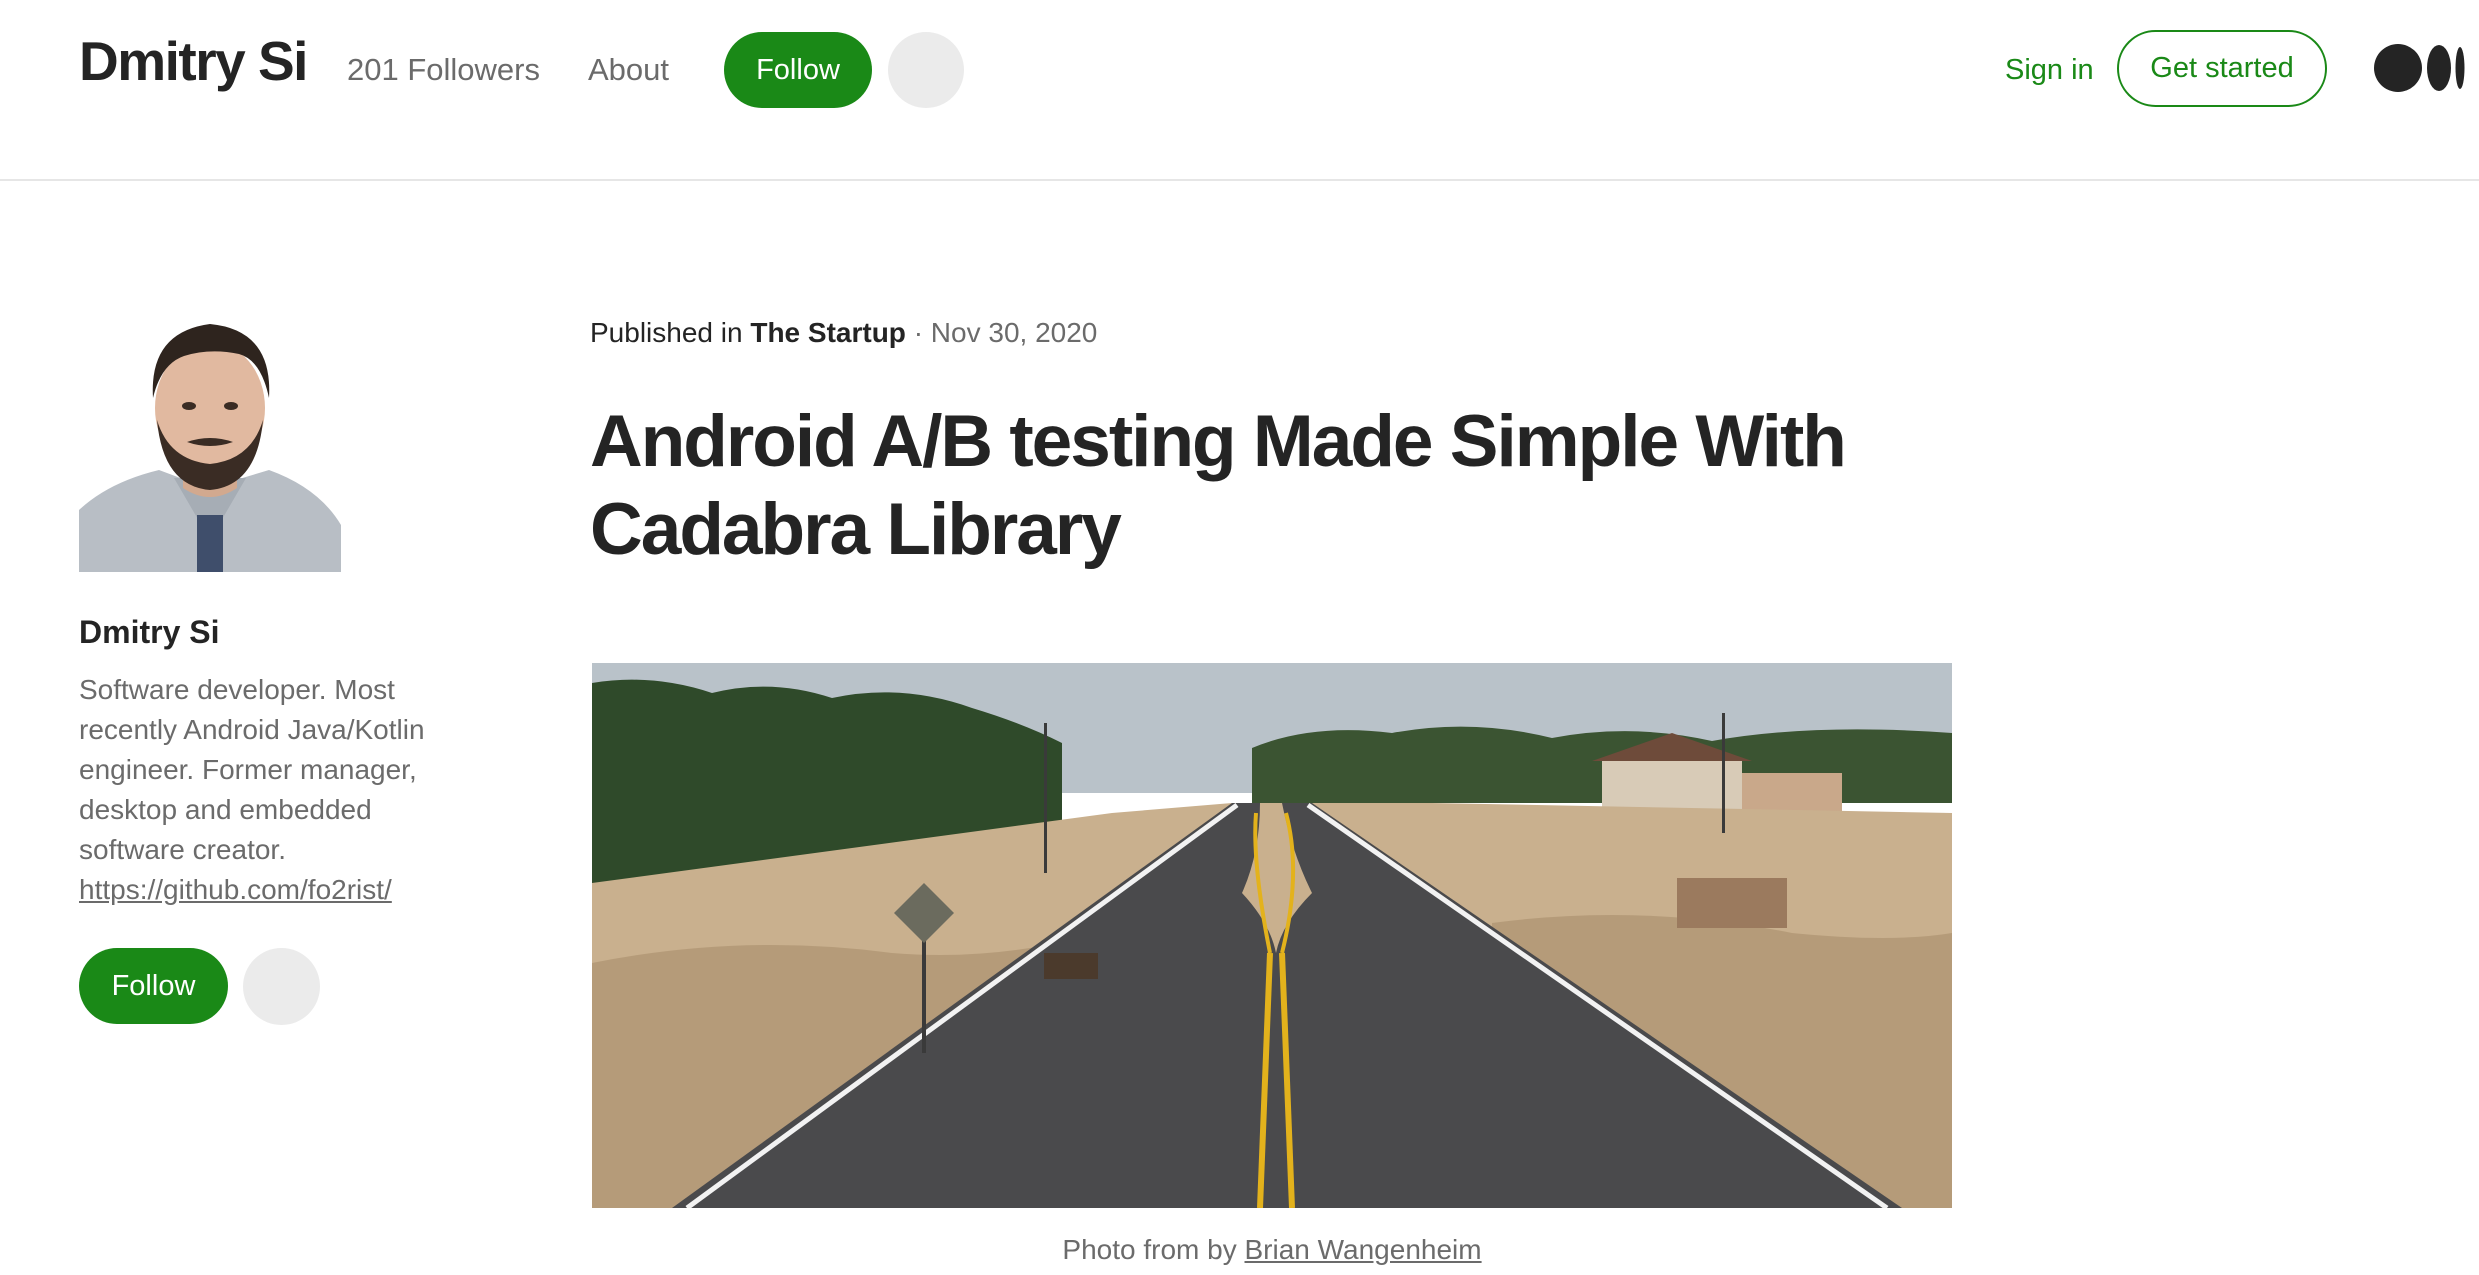 Image resolution: width=2479 pixels, height=1275 pixels. What do you see at coordinates (2420, 68) in the screenshot?
I see `medium-logo-icon` at bounding box center [2420, 68].